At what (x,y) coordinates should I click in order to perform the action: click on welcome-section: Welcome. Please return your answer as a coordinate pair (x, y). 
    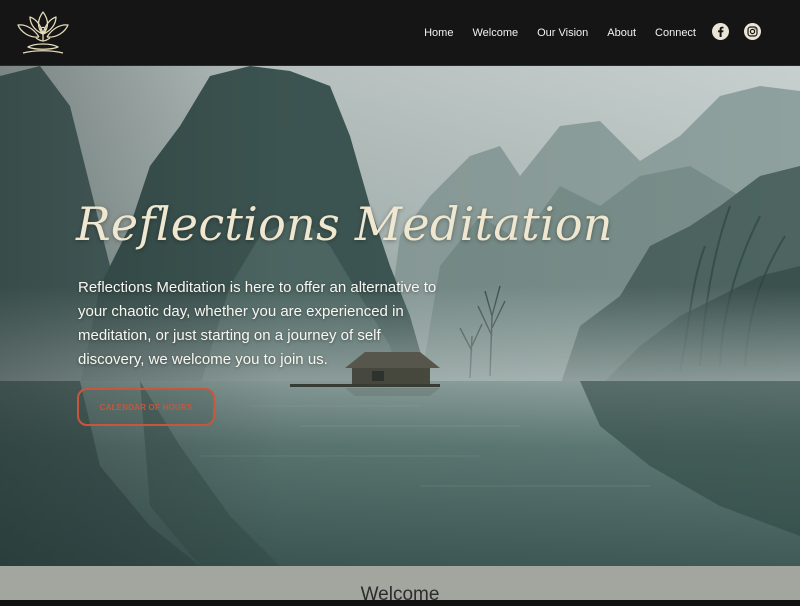
    Looking at the image, I should click on (400, 585).